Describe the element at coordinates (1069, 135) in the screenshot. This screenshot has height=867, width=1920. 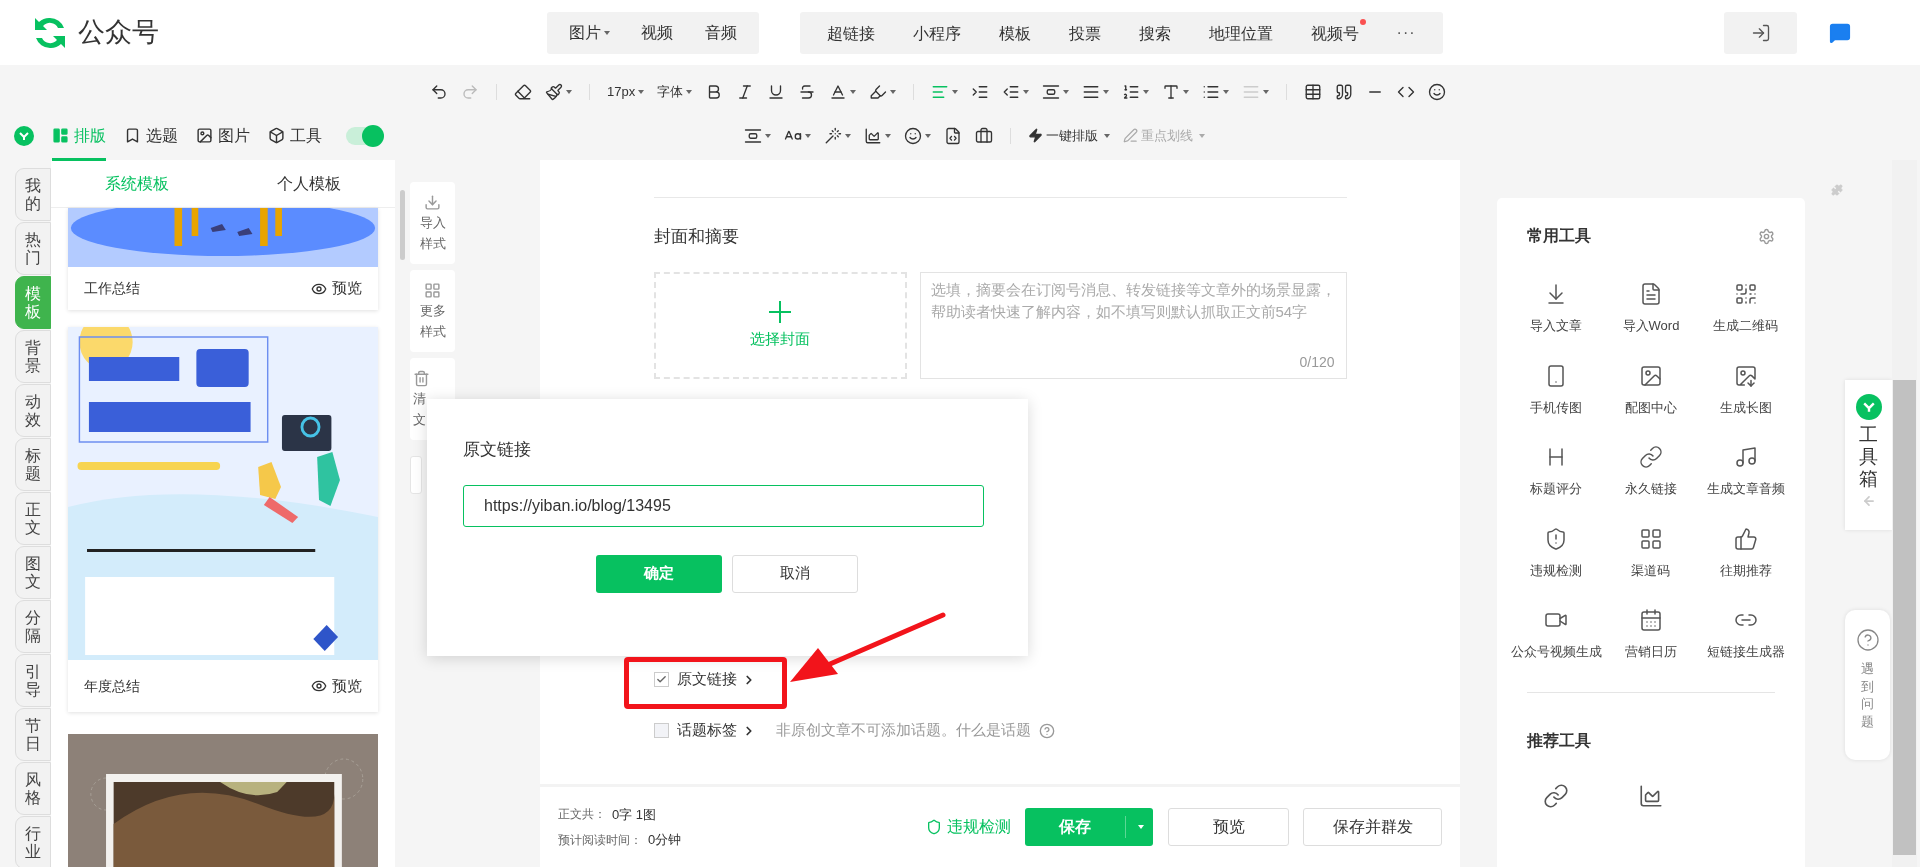
I see `one-click-layout-button: 一键排版` at that location.